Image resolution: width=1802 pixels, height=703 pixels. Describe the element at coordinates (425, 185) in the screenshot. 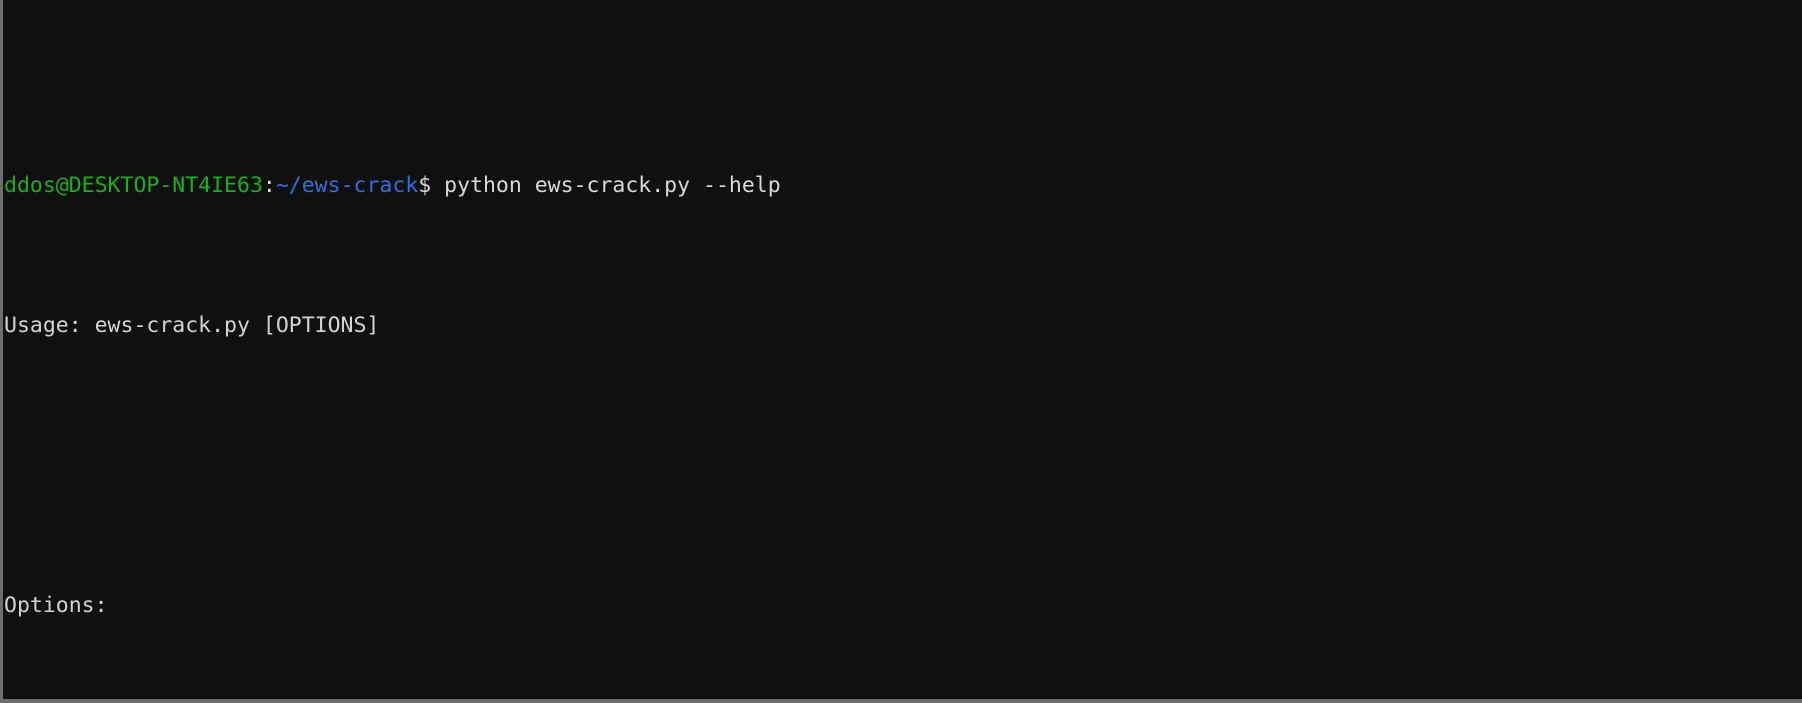

I see `prompt-sigil: $` at that location.